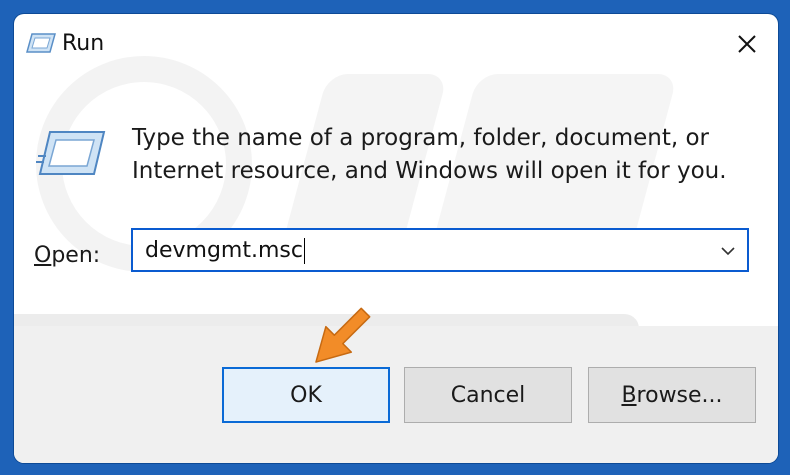  I want to click on orange-pointer-arrow, so click(340, 340).